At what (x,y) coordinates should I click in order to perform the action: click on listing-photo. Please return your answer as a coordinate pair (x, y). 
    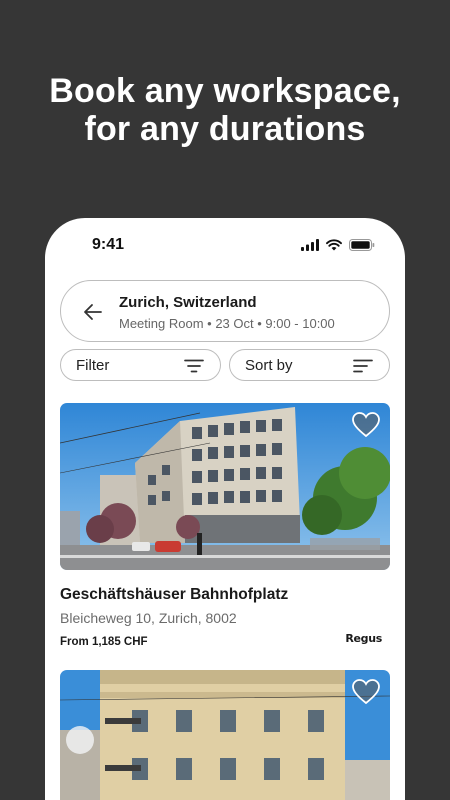
    Looking at the image, I should click on (225, 735).